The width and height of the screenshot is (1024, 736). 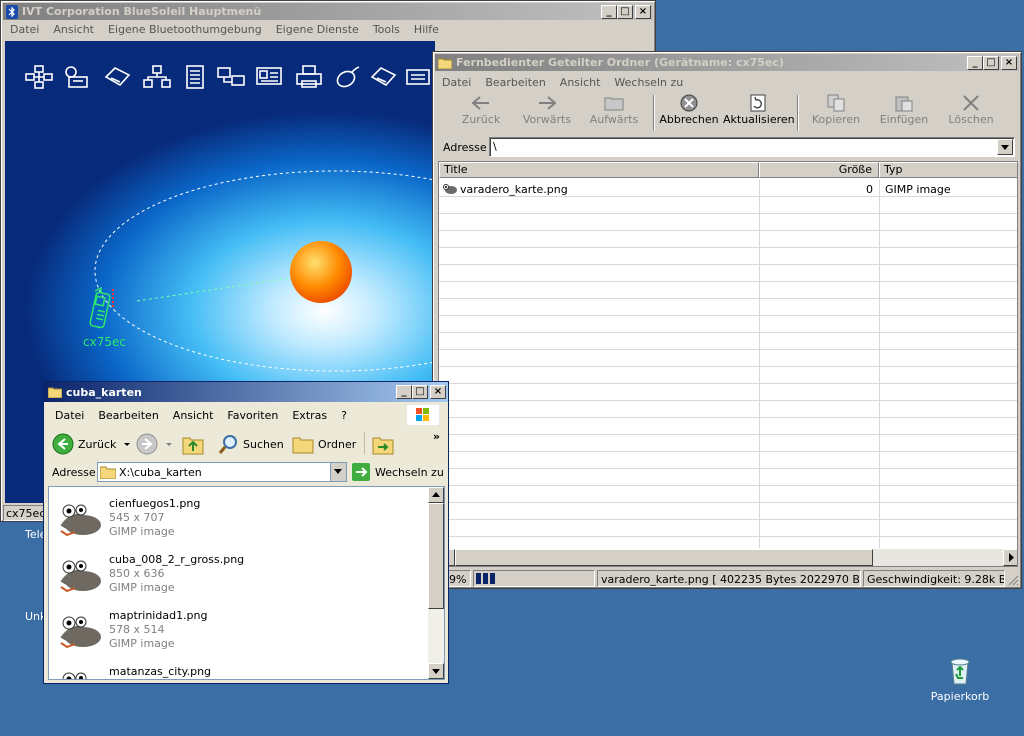 What do you see at coordinates (1013, 580) in the screenshot?
I see `resize-grip-icon` at bounding box center [1013, 580].